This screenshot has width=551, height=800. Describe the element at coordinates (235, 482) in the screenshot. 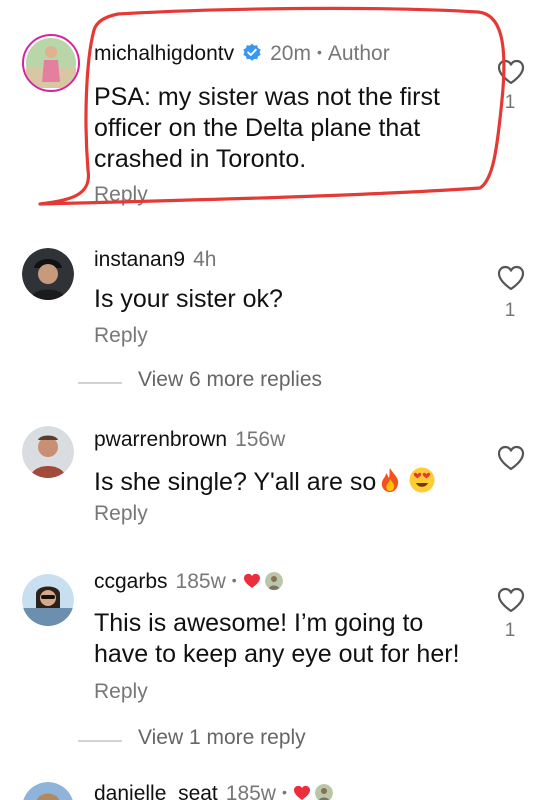

I see `comment-text-line: Is she single? Y'all are so` at that location.